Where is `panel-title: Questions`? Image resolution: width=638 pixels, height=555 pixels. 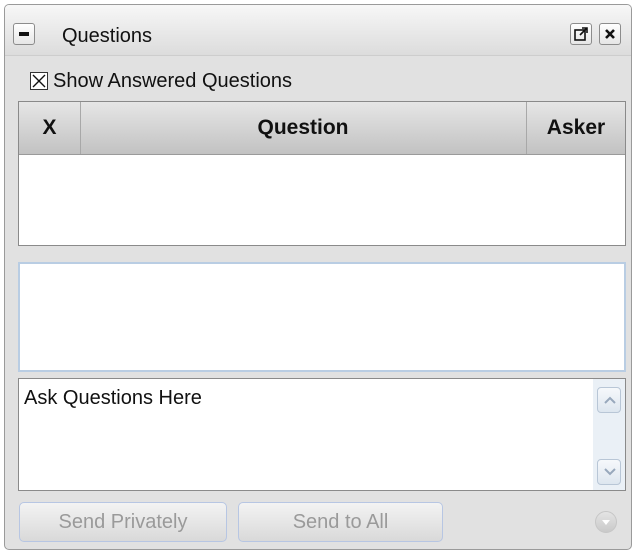 panel-title: Questions is located at coordinates (107, 36).